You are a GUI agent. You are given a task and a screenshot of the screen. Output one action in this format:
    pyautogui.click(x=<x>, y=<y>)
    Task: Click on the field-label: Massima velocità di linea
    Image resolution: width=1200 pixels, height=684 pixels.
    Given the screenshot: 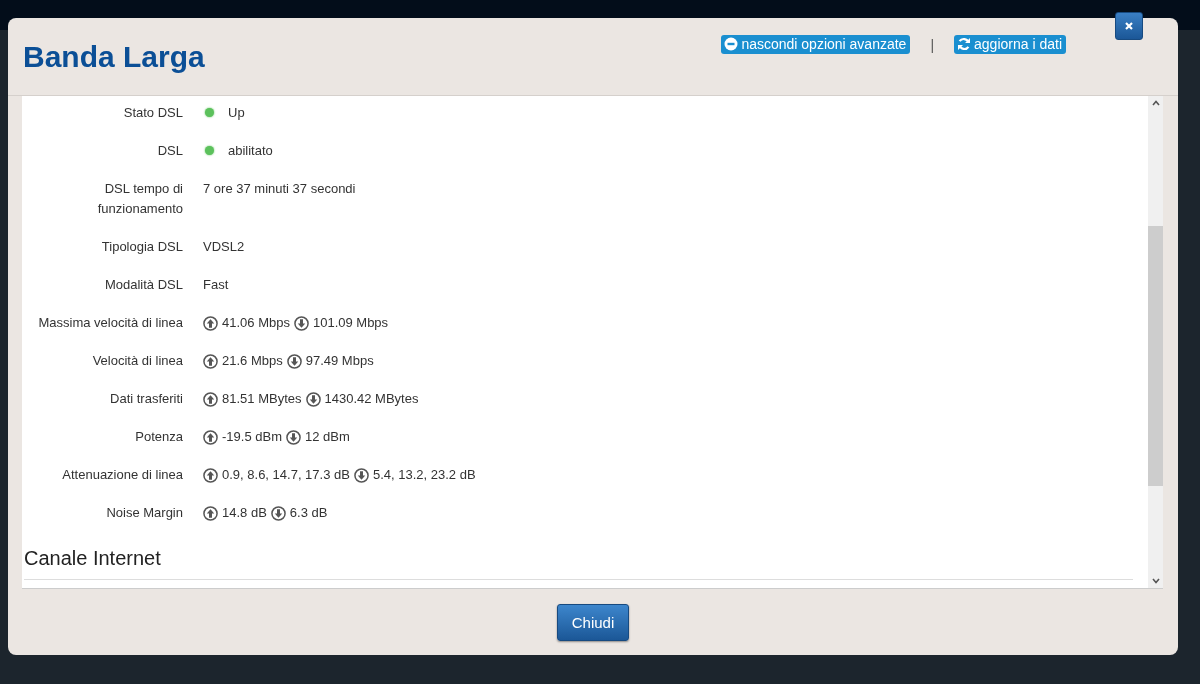 What is the action you would take?
    pyautogui.click(x=110, y=323)
    